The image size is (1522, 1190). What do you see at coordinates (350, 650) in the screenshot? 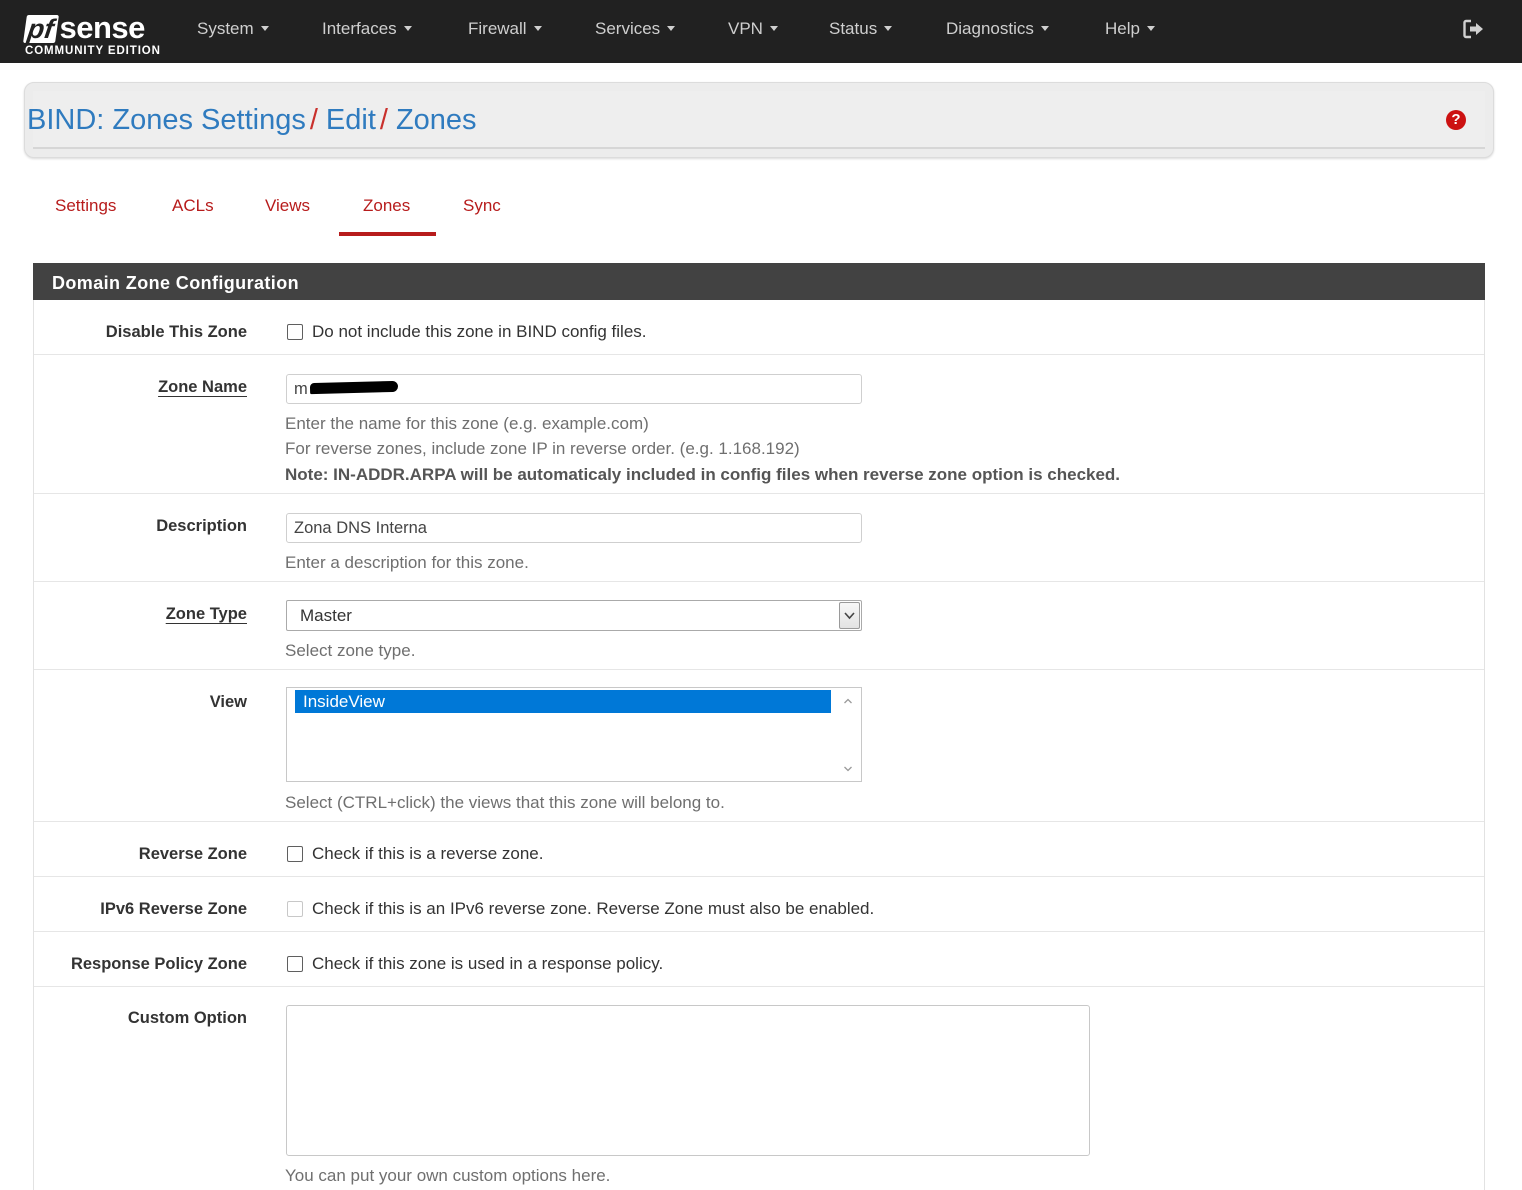
I see `zone-type-help: Select zone type.` at bounding box center [350, 650].